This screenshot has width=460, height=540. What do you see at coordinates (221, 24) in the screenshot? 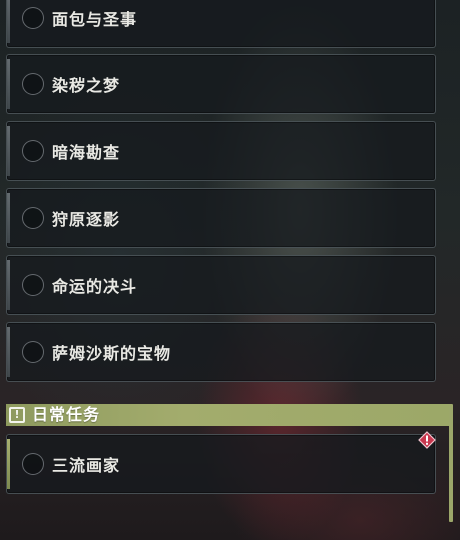
I see `quest-item-bread-and-sacrament: 面包与圣事` at bounding box center [221, 24].